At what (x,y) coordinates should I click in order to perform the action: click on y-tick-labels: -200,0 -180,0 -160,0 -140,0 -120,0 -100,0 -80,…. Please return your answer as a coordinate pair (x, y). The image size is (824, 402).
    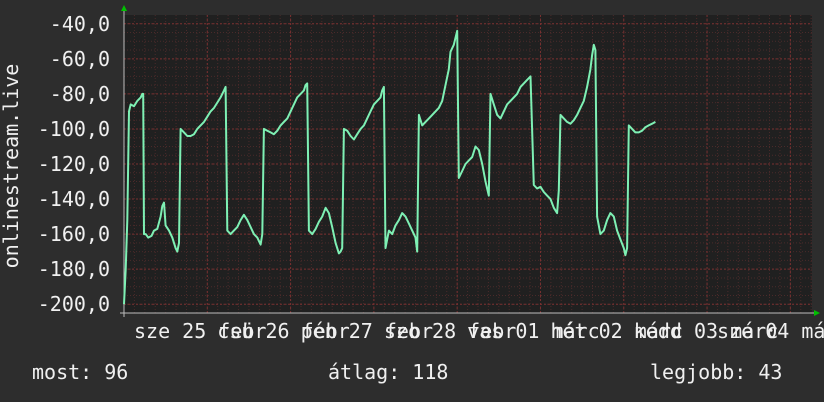
    Looking at the image, I should click on (74, 164).